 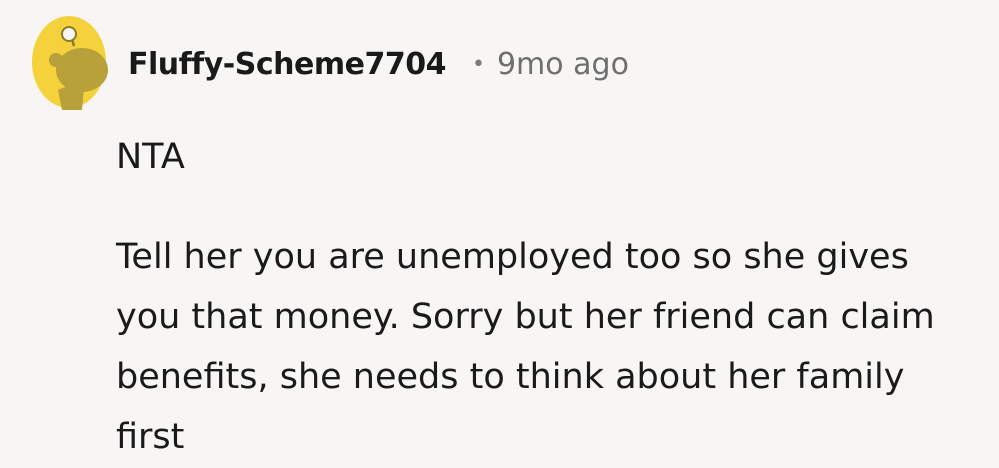 What do you see at coordinates (287, 64) in the screenshot?
I see `username-link: Fluffy-Scheme7704` at bounding box center [287, 64].